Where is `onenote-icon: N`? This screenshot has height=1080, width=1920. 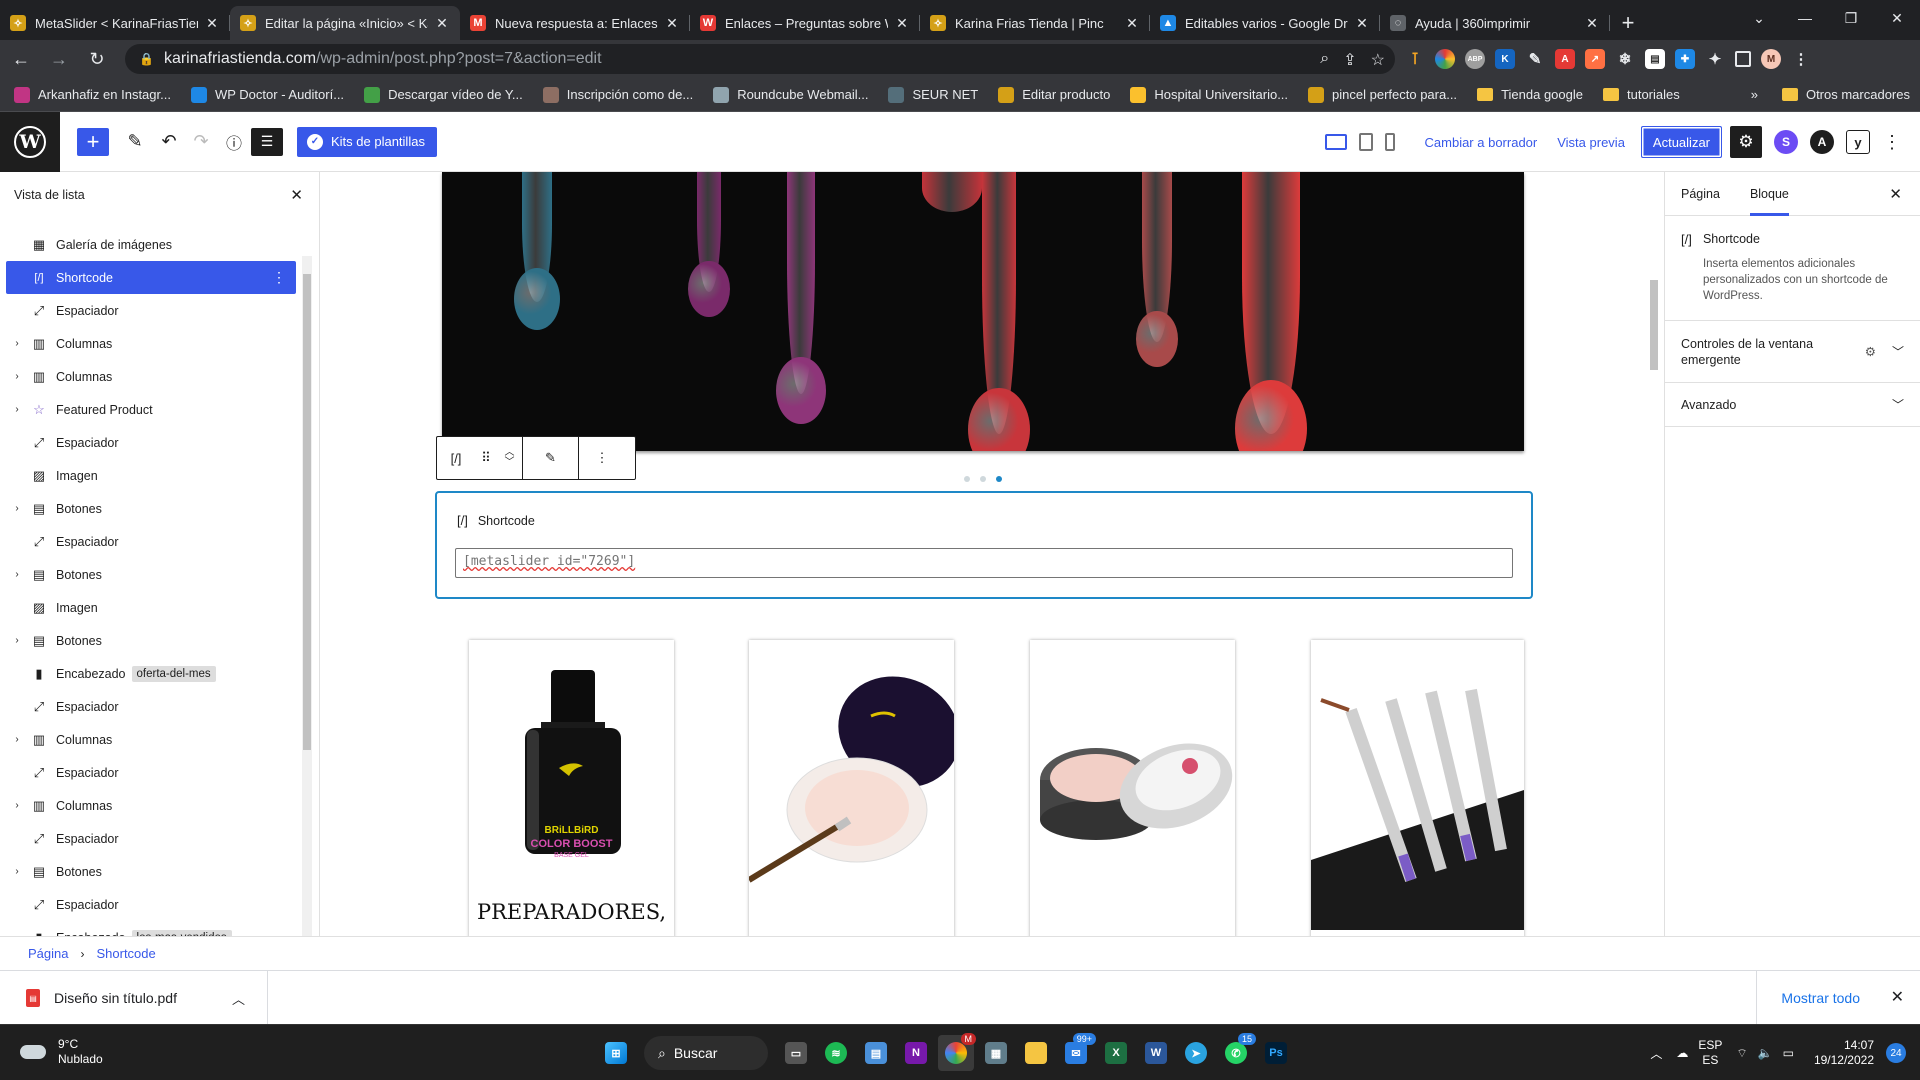 onenote-icon: N is located at coordinates (916, 1053).